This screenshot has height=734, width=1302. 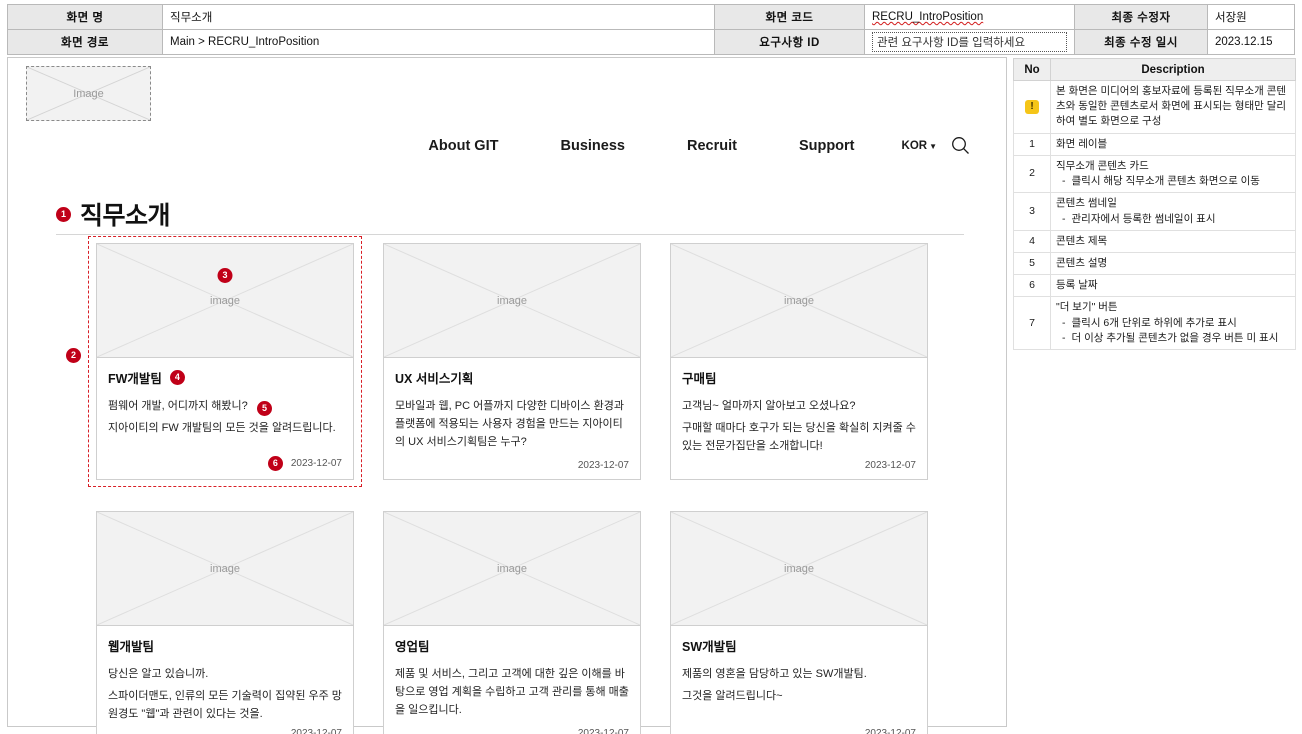 I want to click on language-selector: KOR ▼, so click(x=919, y=146).